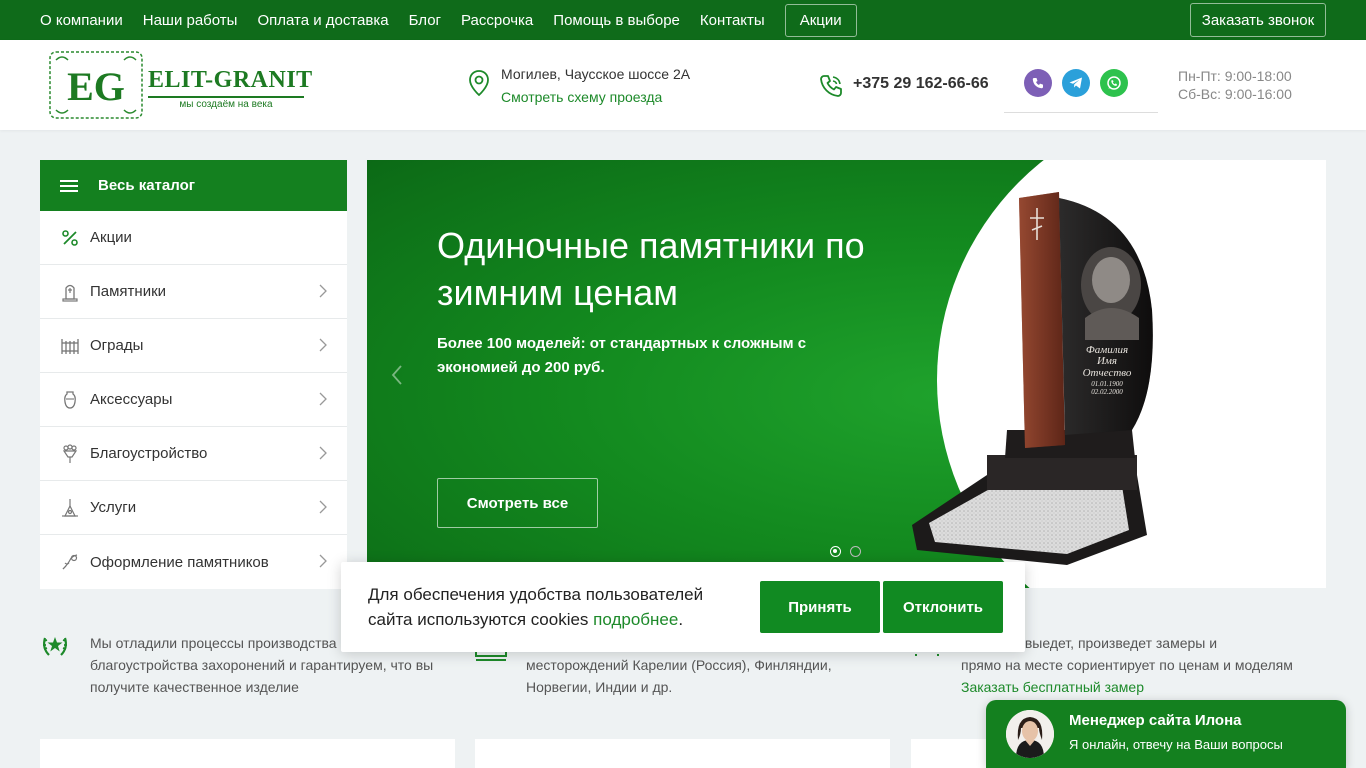 Image resolution: width=1366 pixels, height=768 pixels. What do you see at coordinates (599, 687) in the screenshot?
I see `feature-stone-line3: Норвегии, Индии и др.` at bounding box center [599, 687].